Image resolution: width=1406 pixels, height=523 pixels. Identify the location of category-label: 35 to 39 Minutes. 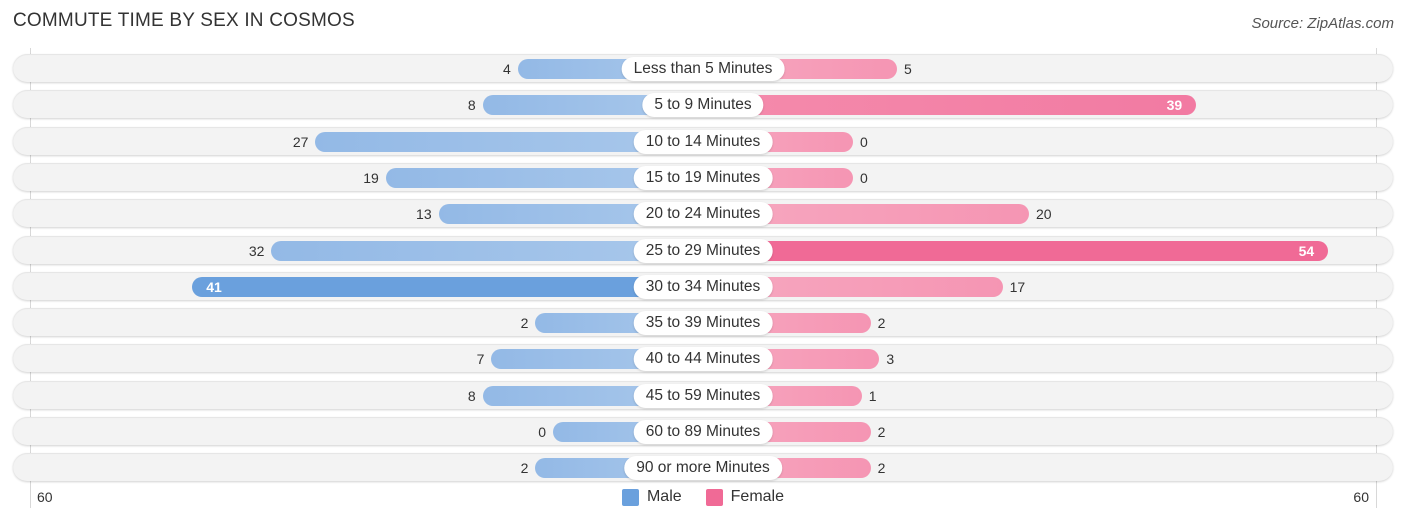
(703, 323).